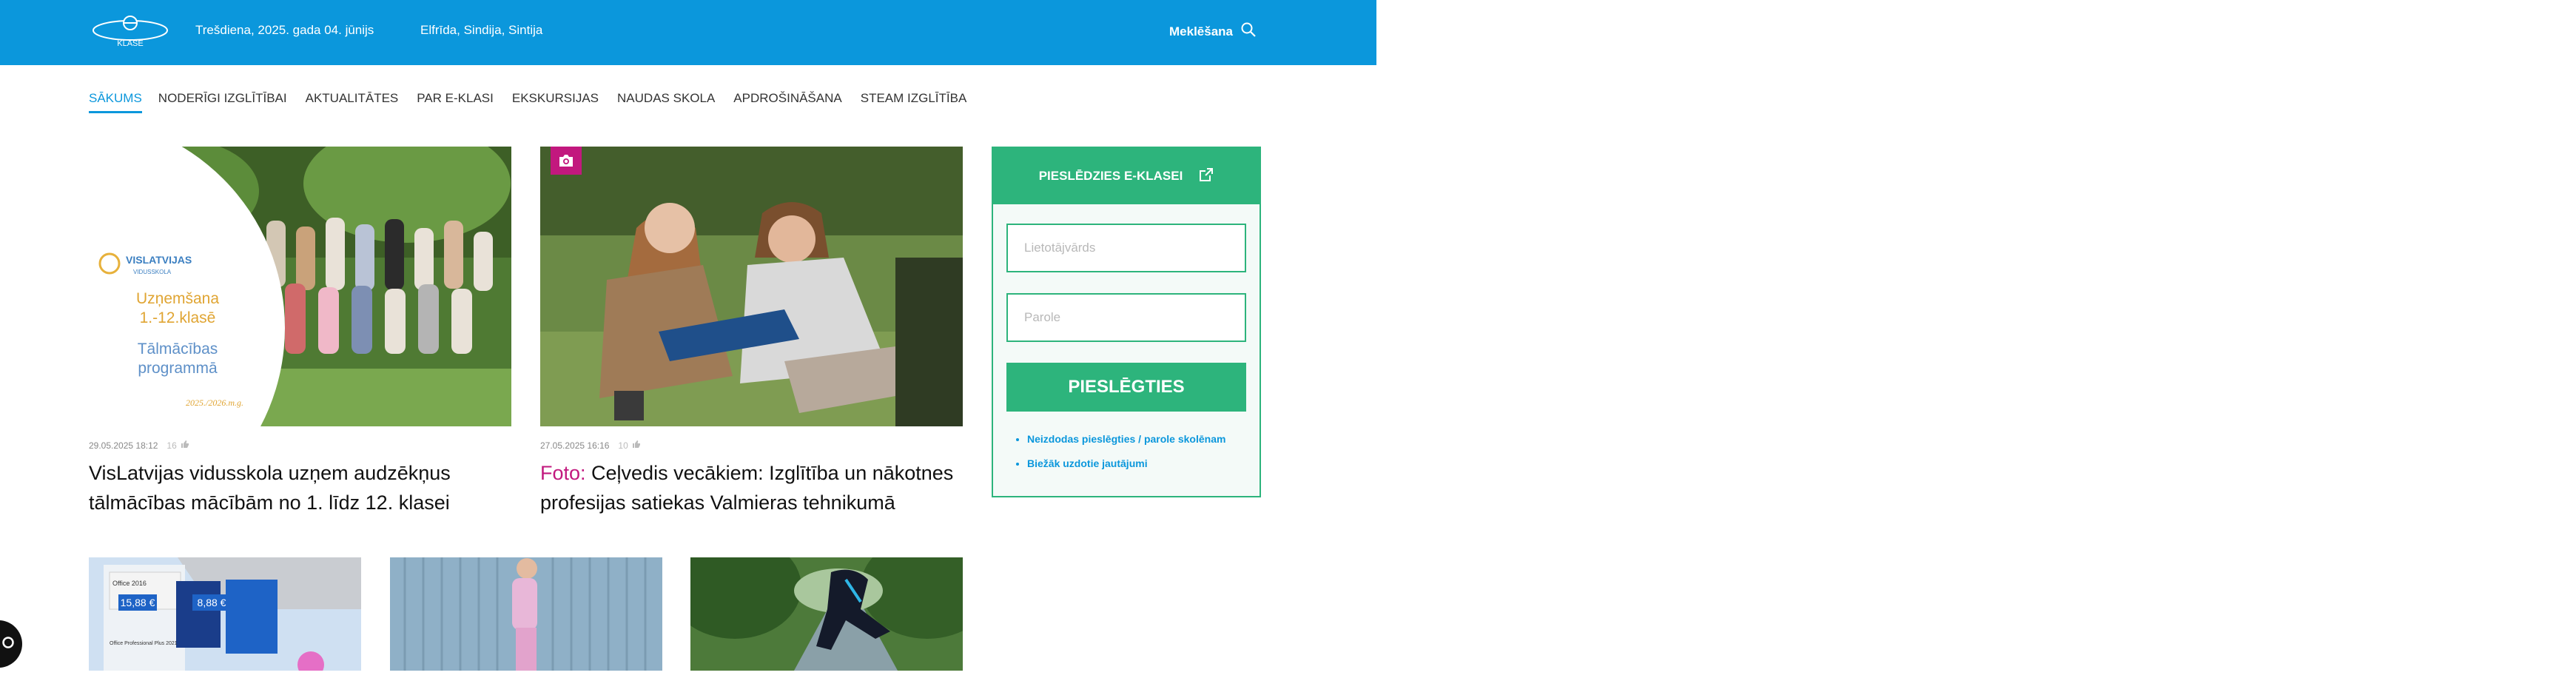 The height and width of the screenshot is (681, 2576). I want to click on nav-item-aktualitates: Aktualitātes, so click(352, 102).